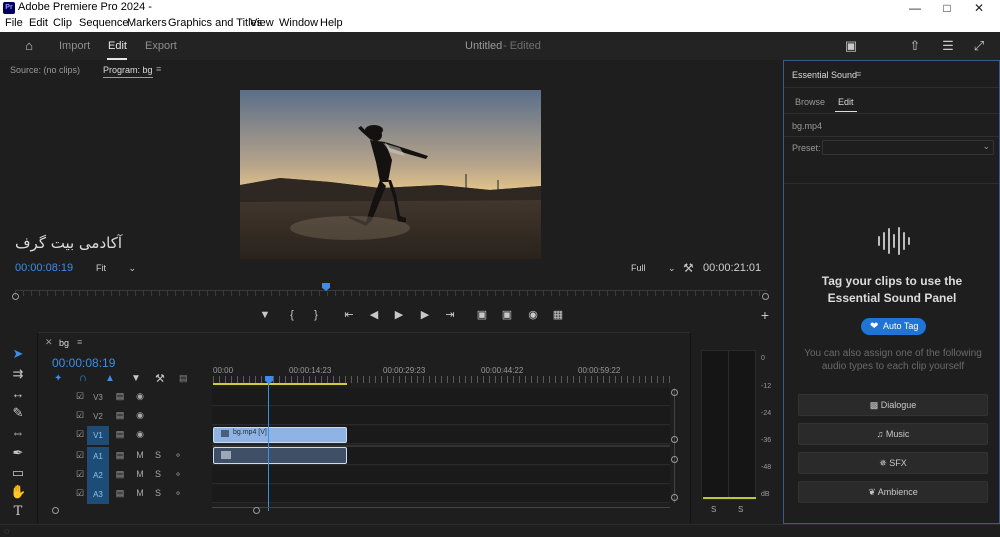 The width and height of the screenshot is (1000, 537). I want to click on compare-icon: ▦, so click(558, 315).